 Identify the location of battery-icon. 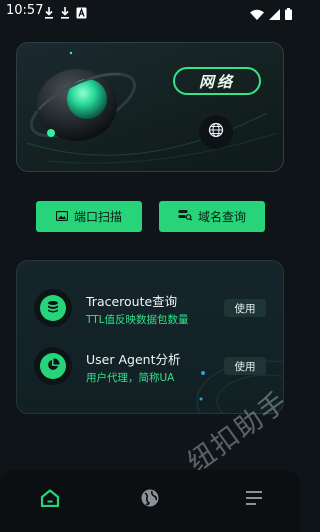
(288, 14).